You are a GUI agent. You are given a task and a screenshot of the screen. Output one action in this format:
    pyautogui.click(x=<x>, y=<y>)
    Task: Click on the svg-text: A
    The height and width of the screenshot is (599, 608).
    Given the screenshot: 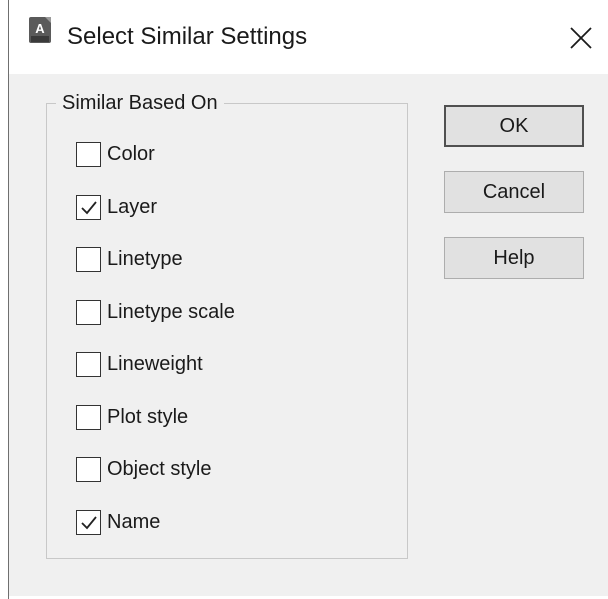 What is the action you would take?
    pyautogui.click(x=40, y=28)
    